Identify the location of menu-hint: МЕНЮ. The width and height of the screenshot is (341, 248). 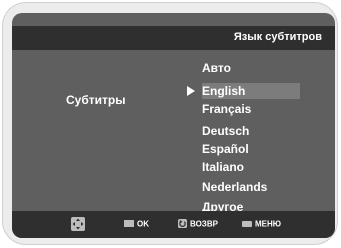
(261, 223).